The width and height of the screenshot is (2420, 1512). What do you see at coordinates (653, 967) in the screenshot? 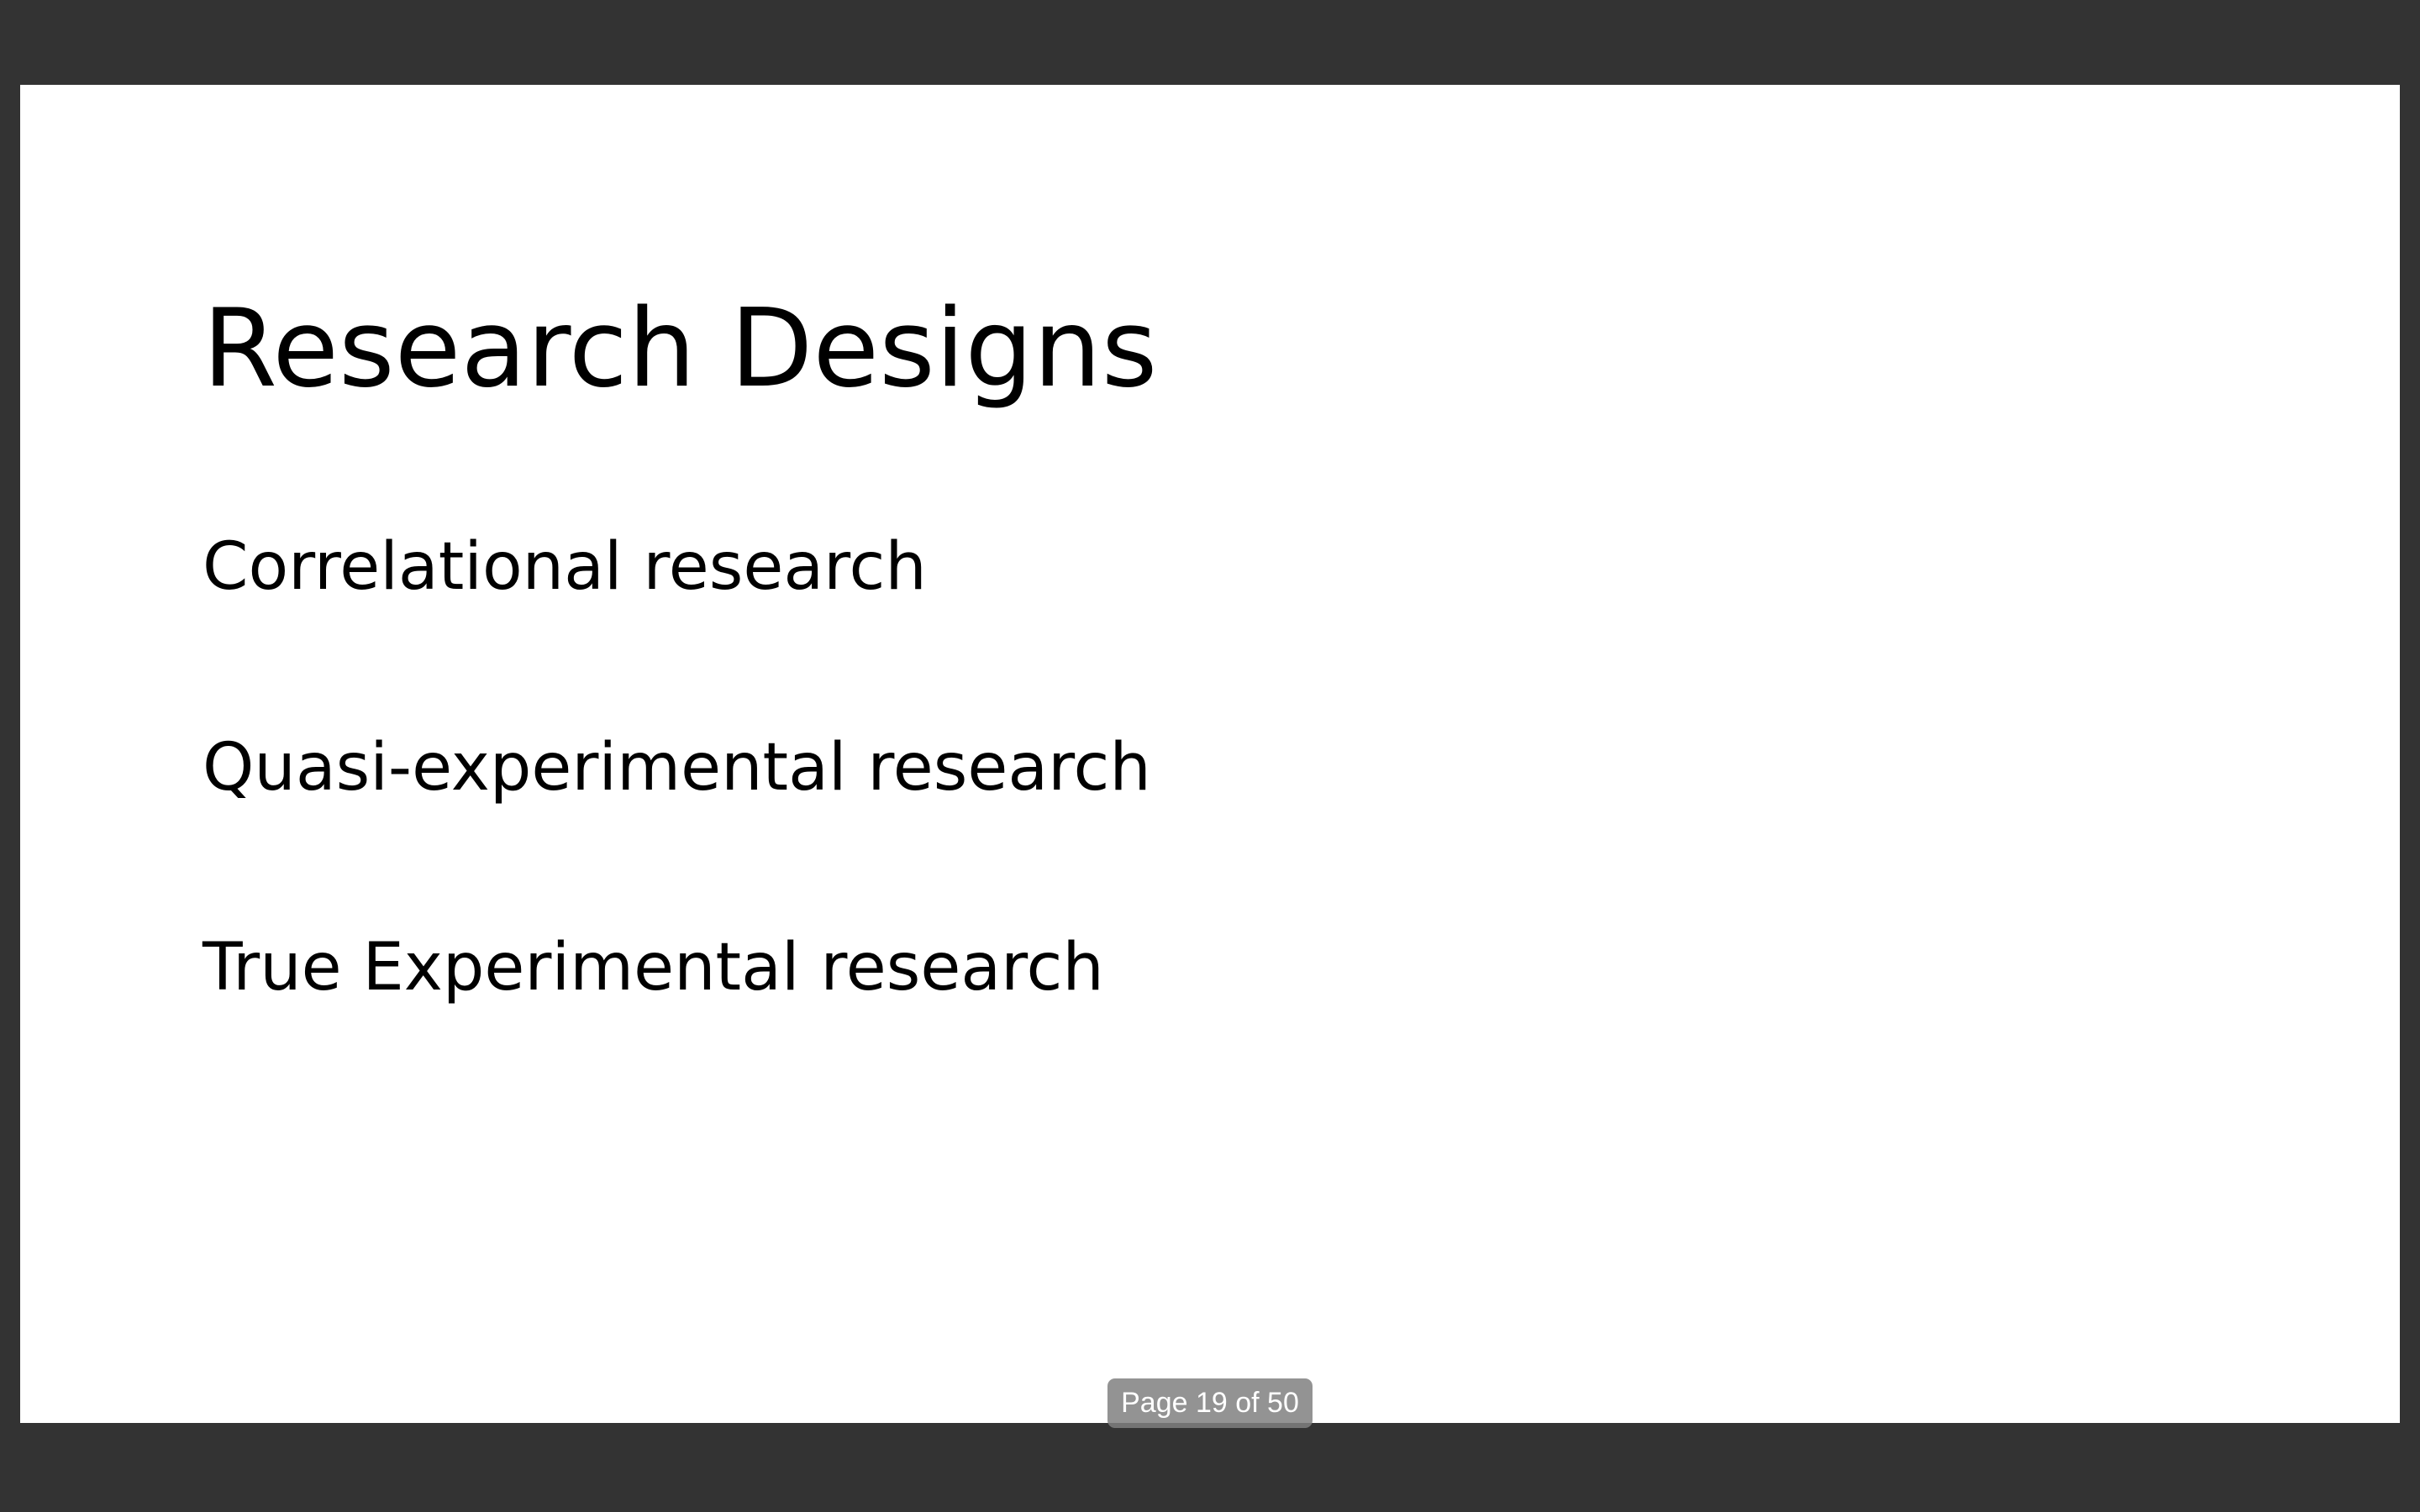
I see `slide-item-true-experimental: True Experimental research` at bounding box center [653, 967].